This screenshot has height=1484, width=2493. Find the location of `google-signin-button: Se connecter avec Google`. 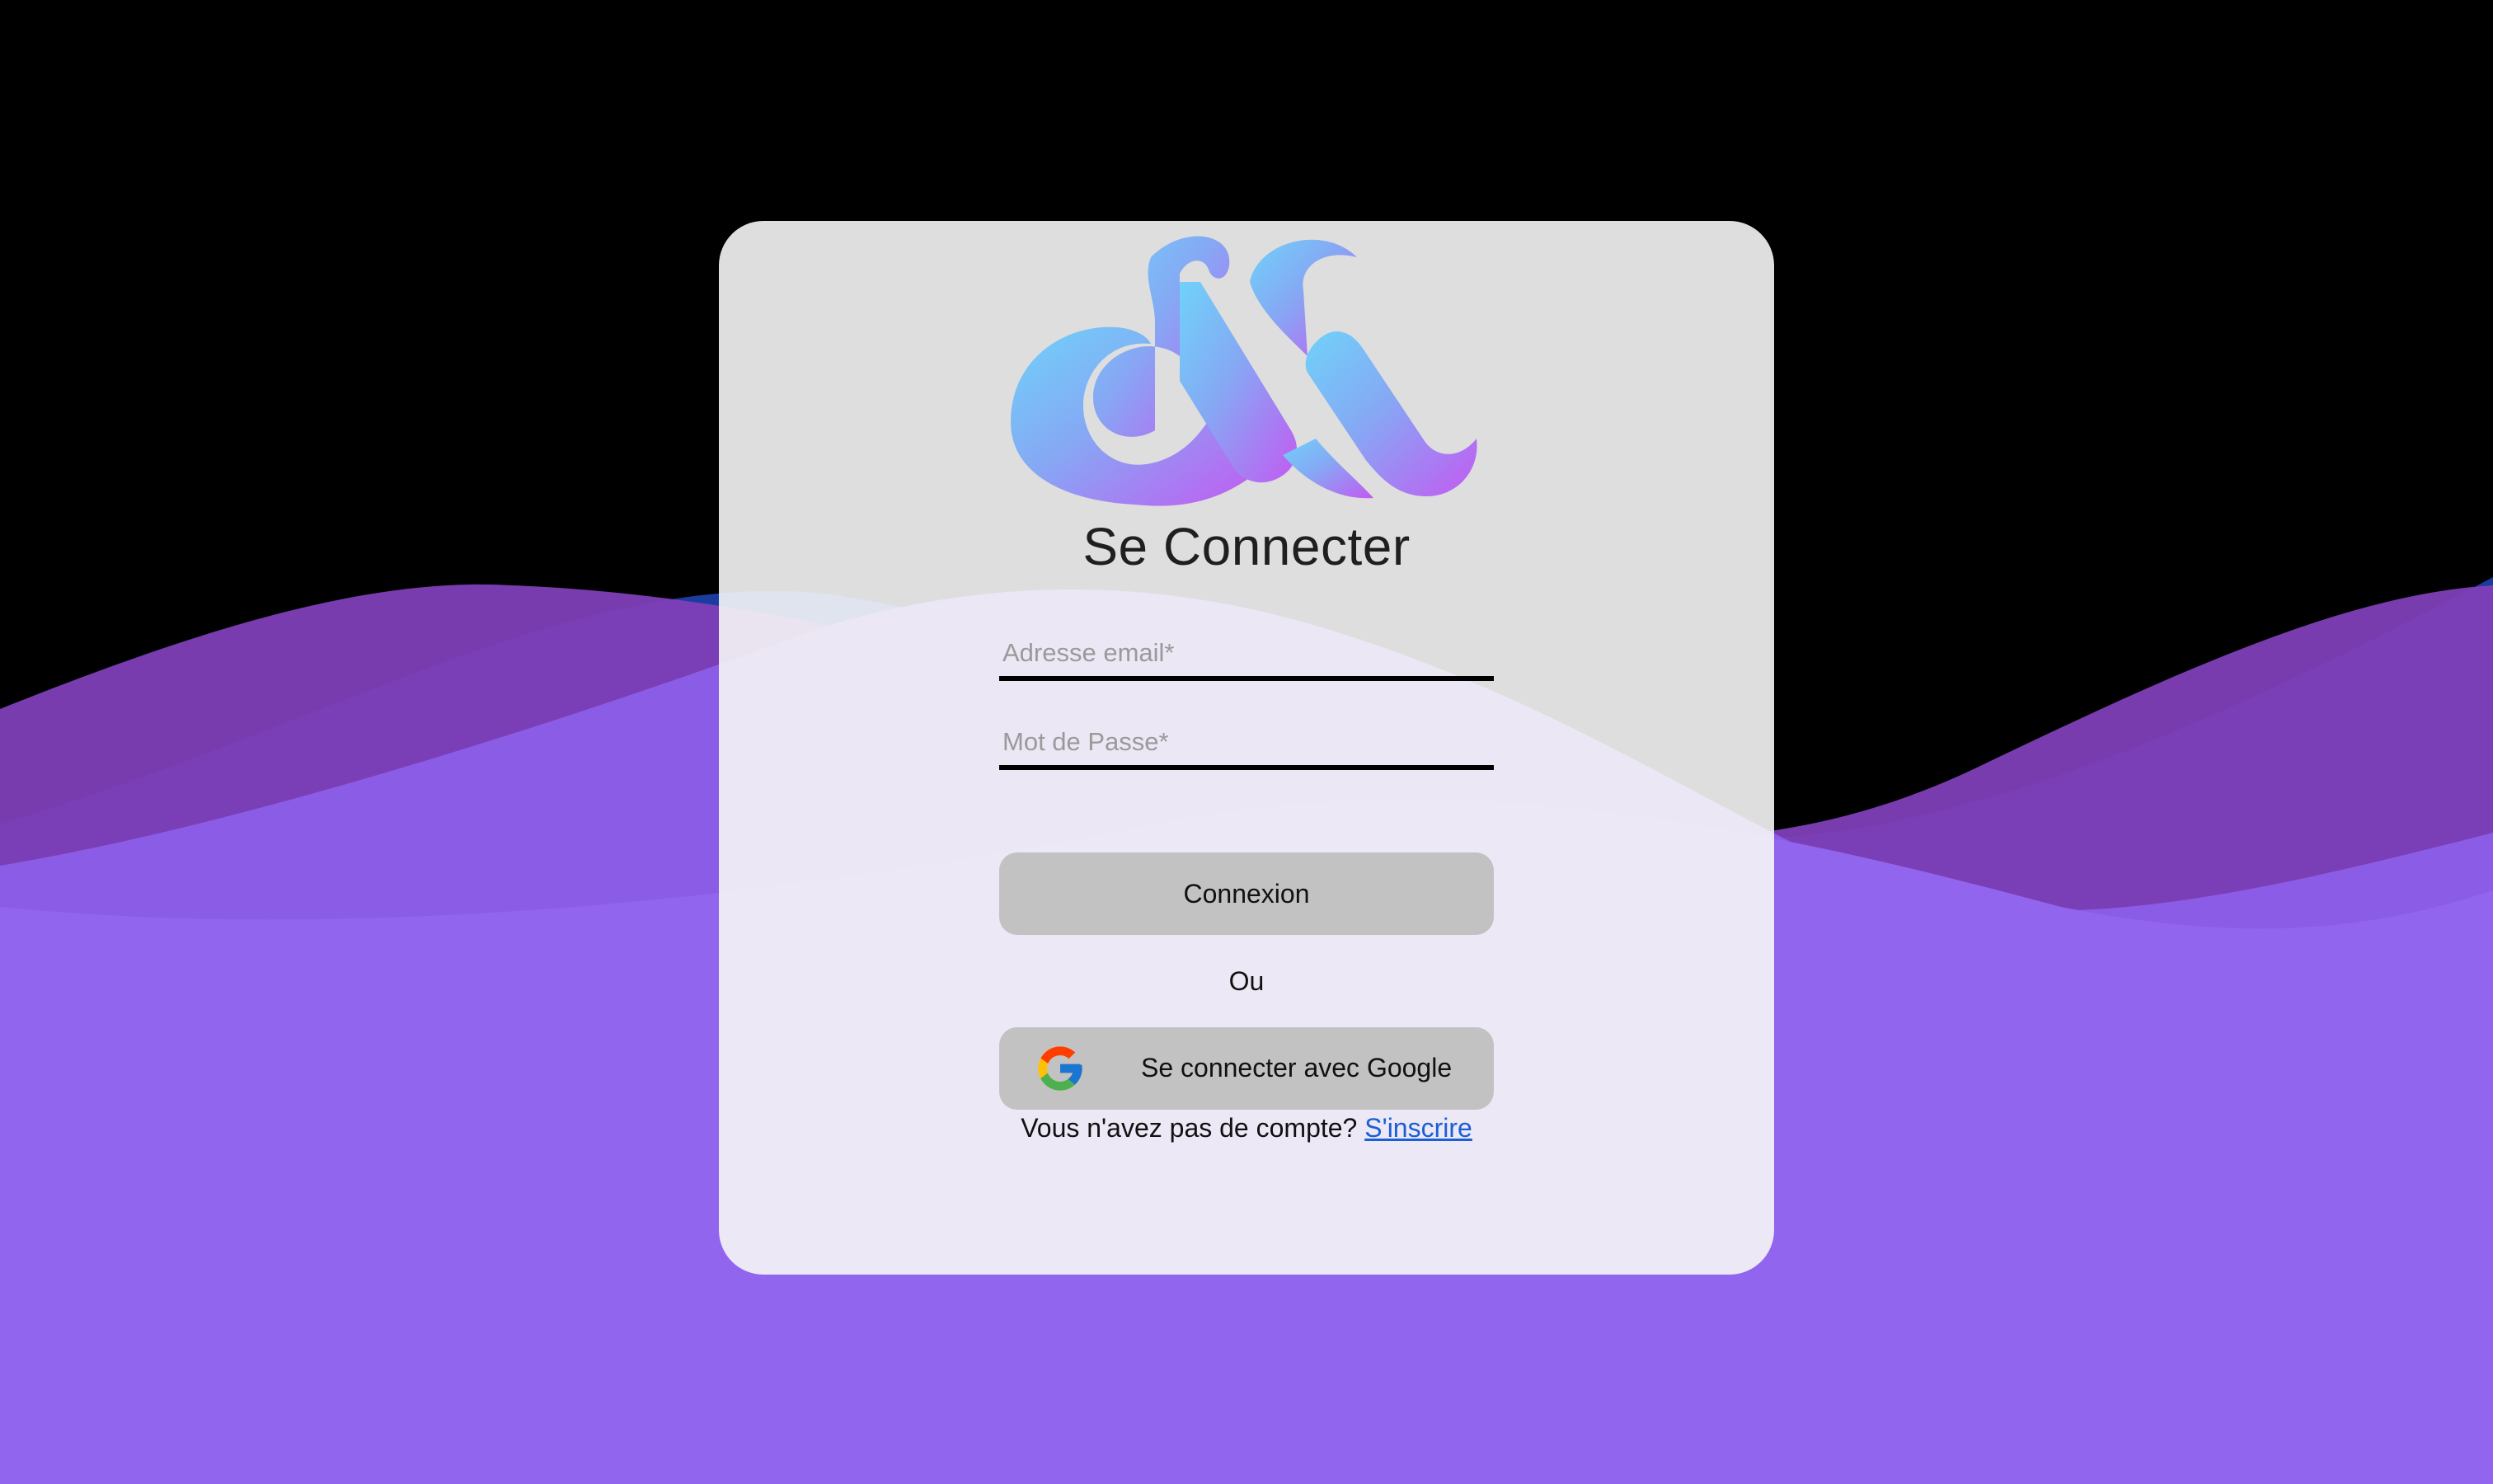

google-signin-button: Se connecter avec Google is located at coordinates (1246, 1068).